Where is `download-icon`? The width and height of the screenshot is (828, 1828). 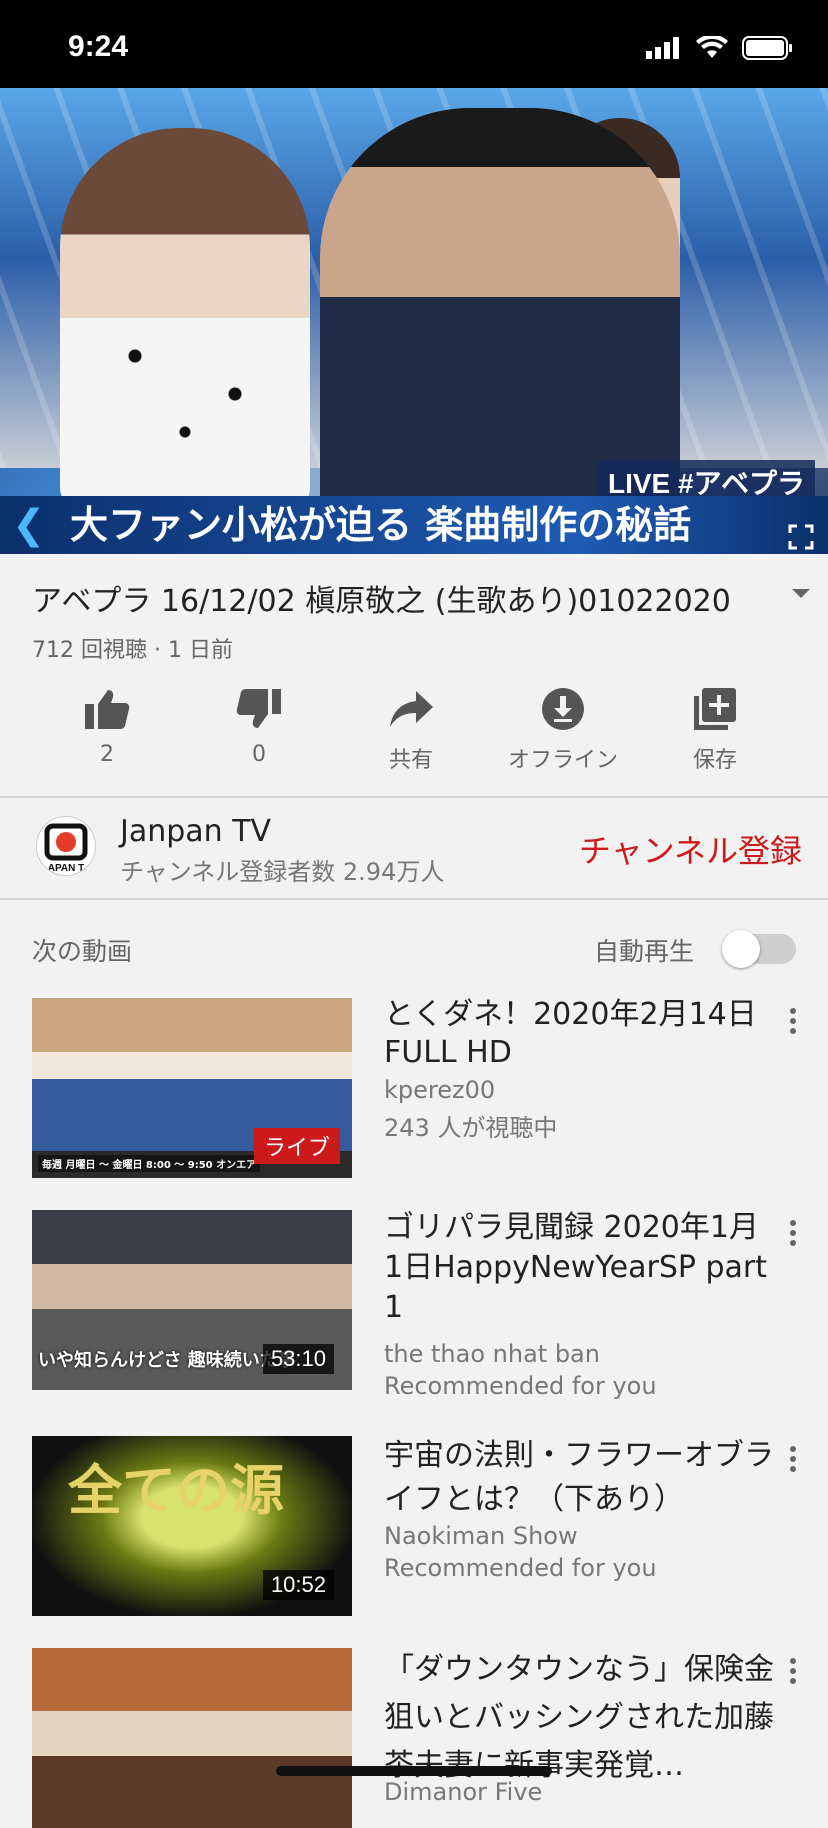
download-icon is located at coordinates (563, 709).